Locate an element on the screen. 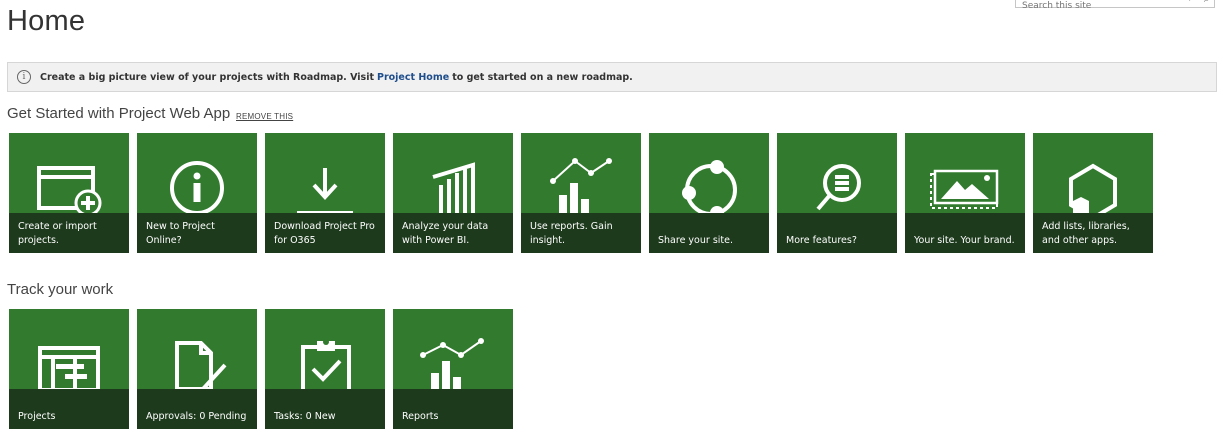  search-box: ▾ ⌕ is located at coordinates (1115, 6).